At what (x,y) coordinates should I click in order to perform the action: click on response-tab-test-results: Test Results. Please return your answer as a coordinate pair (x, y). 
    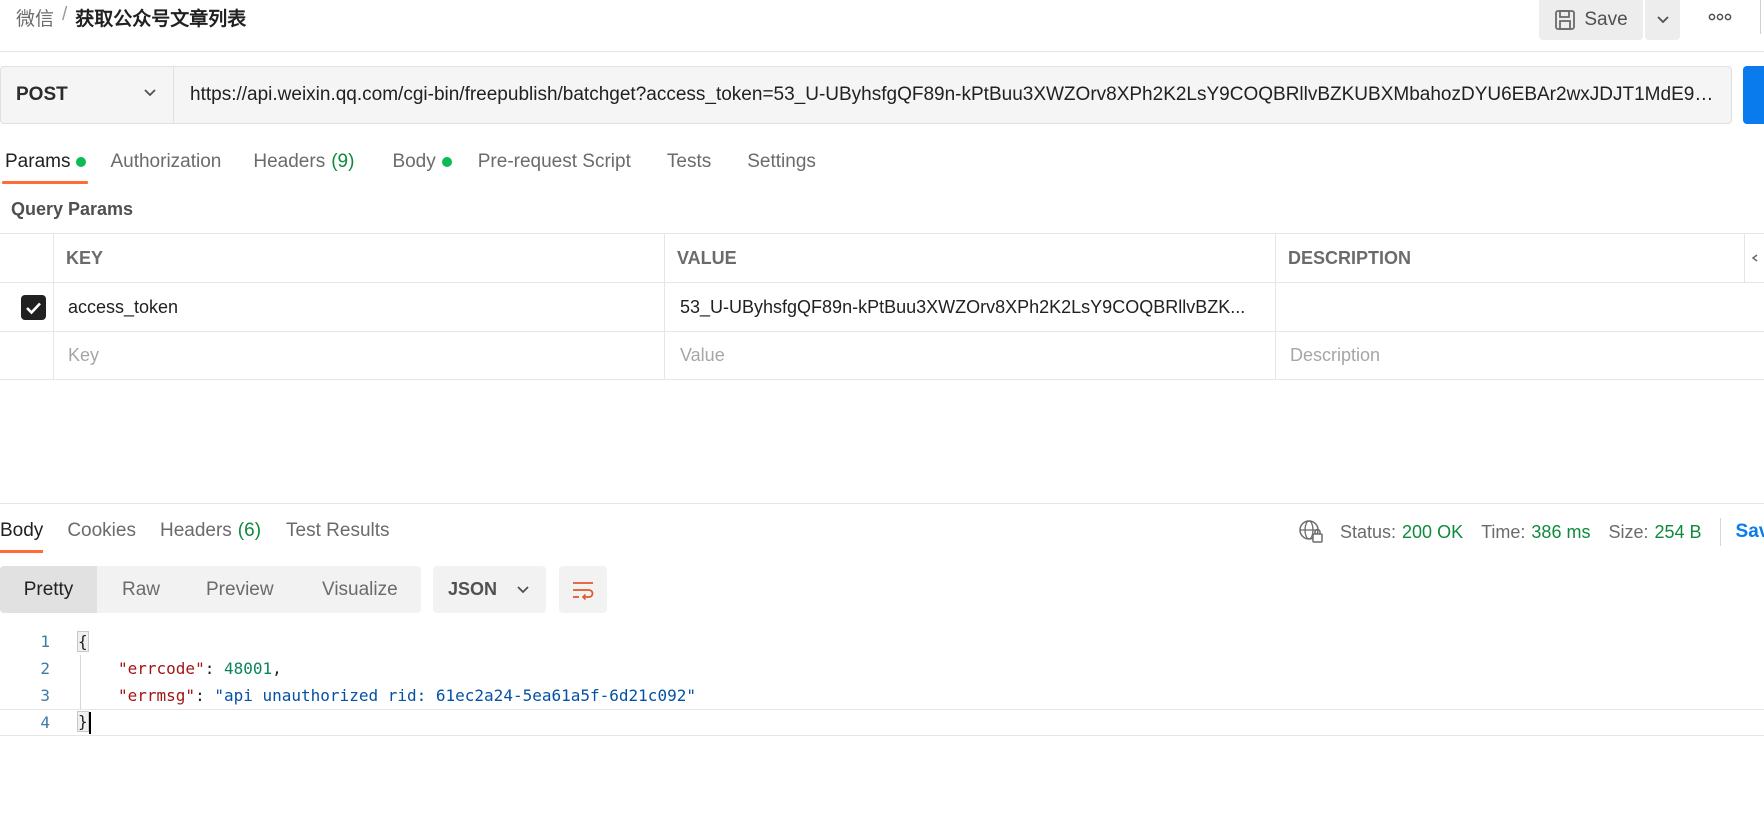
    Looking at the image, I should click on (337, 531).